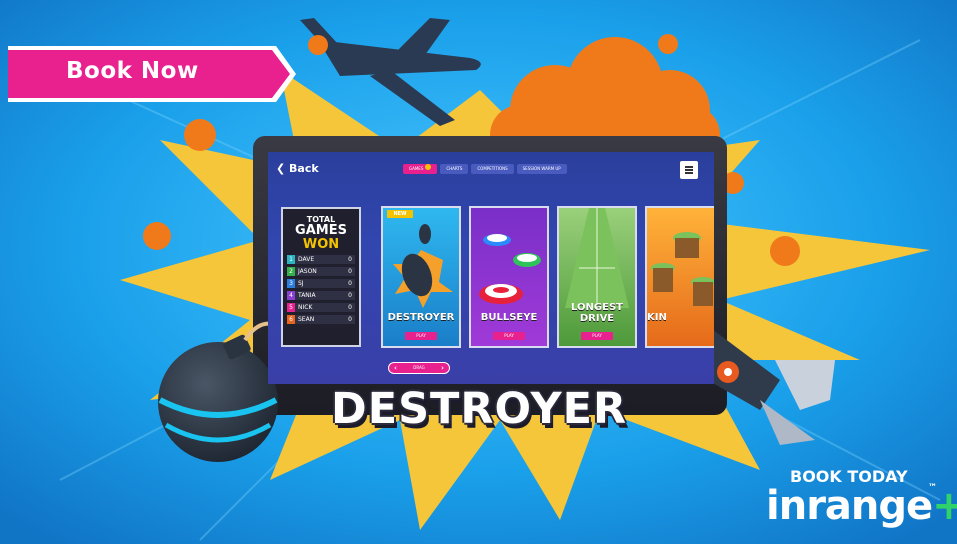  What do you see at coordinates (291, 295) in the screenshot?
I see `rank: 4` at bounding box center [291, 295].